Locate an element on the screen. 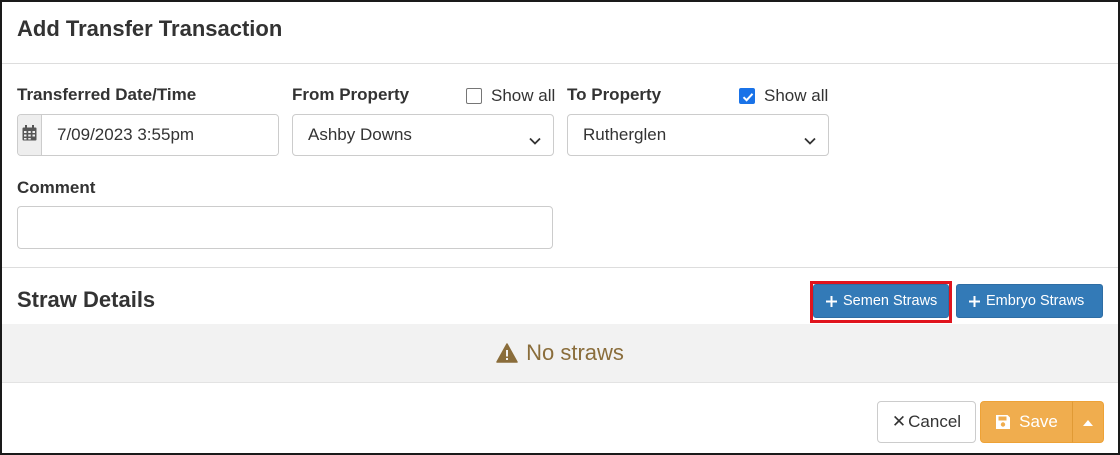 The width and height of the screenshot is (1120, 455). transferred-date-field is located at coordinates (148, 135).